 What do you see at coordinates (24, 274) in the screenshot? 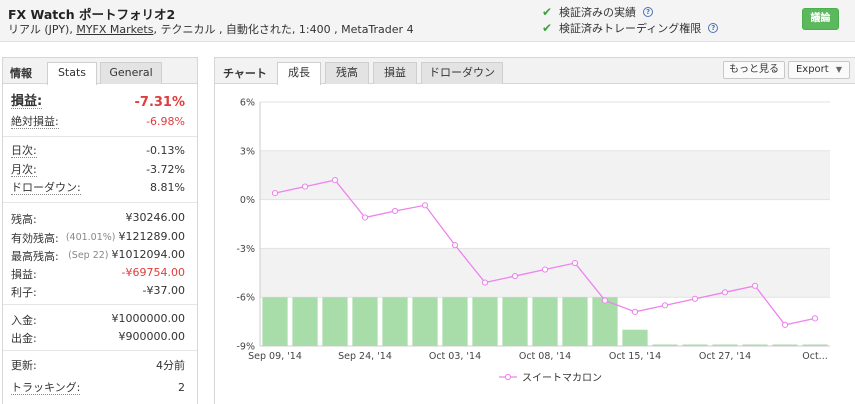
I see `profit-label: 損益:` at bounding box center [24, 274].